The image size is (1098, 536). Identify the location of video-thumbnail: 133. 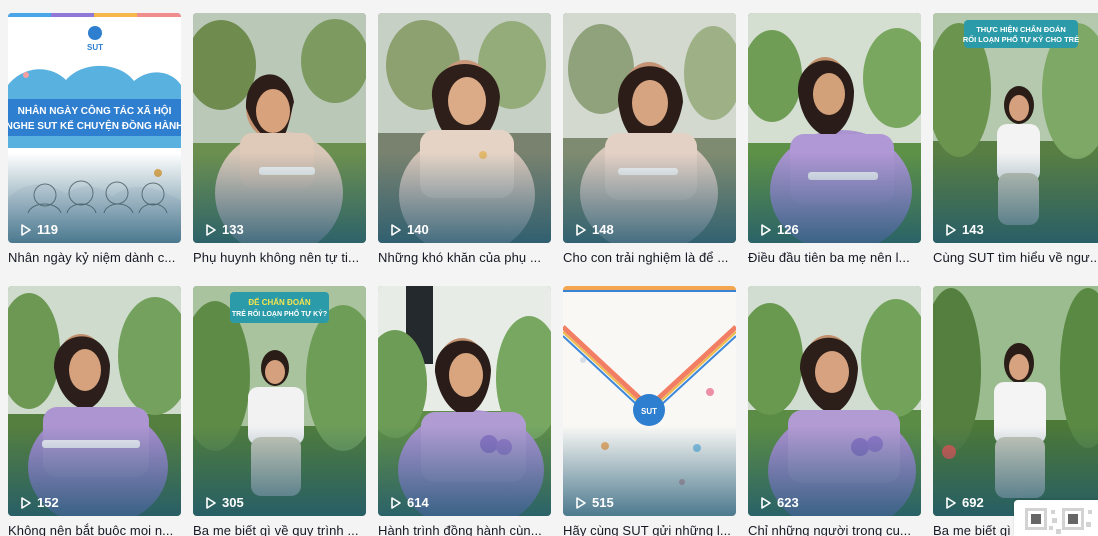
(279, 128).